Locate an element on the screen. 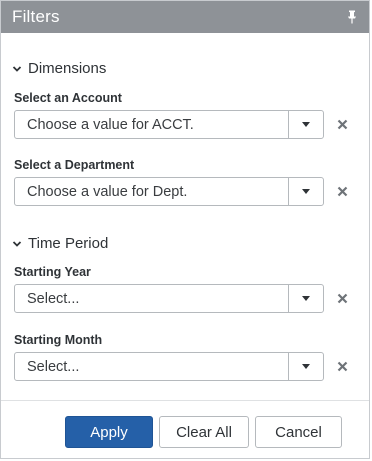 The height and width of the screenshot is (461, 372). section-title-dimensions: Dimensions is located at coordinates (67, 68).